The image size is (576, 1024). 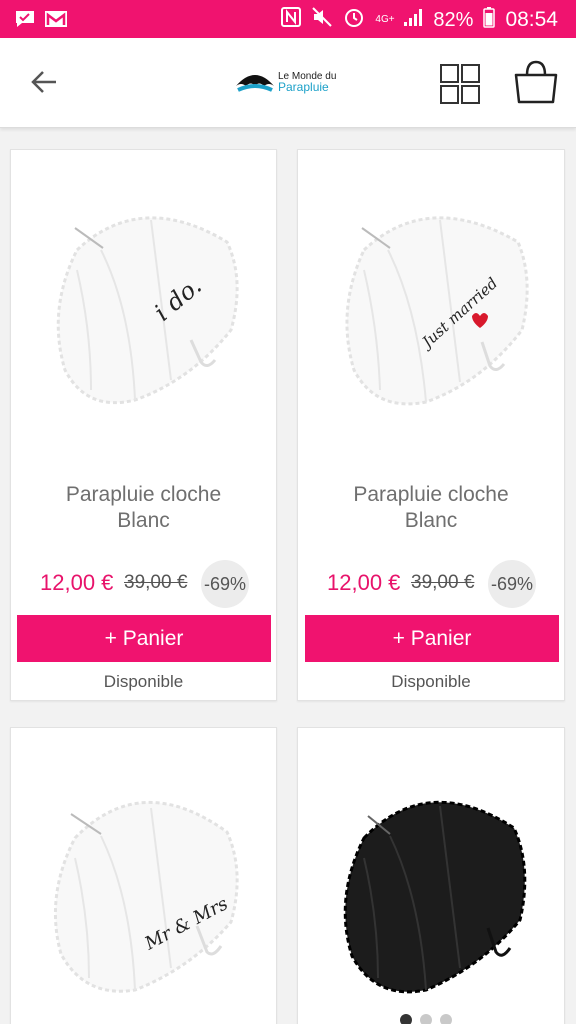 What do you see at coordinates (354, 20) in the screenshot?
I see `alarm-icon` at bounding box center [354, 20].